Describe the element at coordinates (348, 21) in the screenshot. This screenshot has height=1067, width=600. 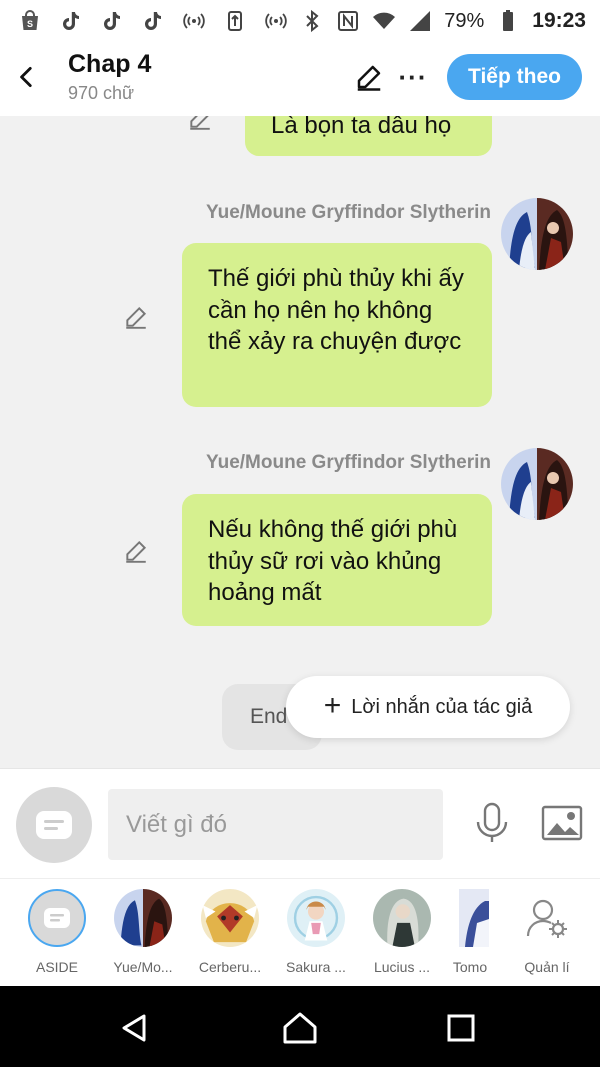
I see `nfc-icon` at that location.